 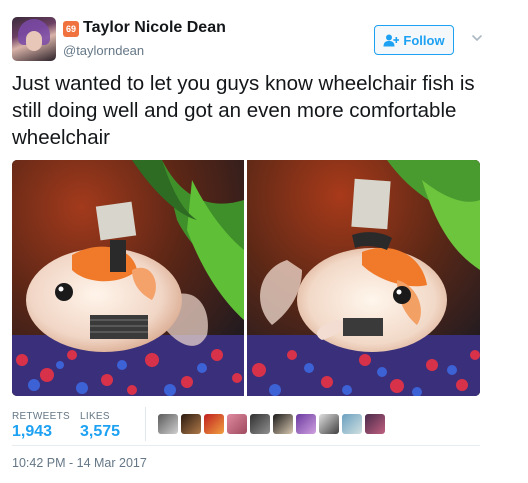 I want to click on likers-avatars, so click(x=271, y=424).